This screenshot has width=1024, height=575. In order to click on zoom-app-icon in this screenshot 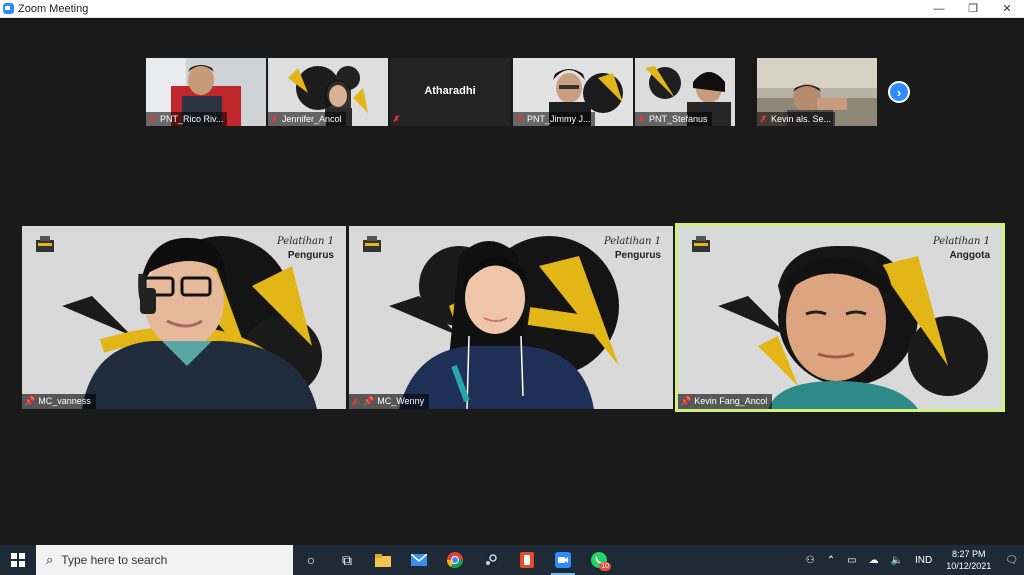, I will do `click(8, 8)`.